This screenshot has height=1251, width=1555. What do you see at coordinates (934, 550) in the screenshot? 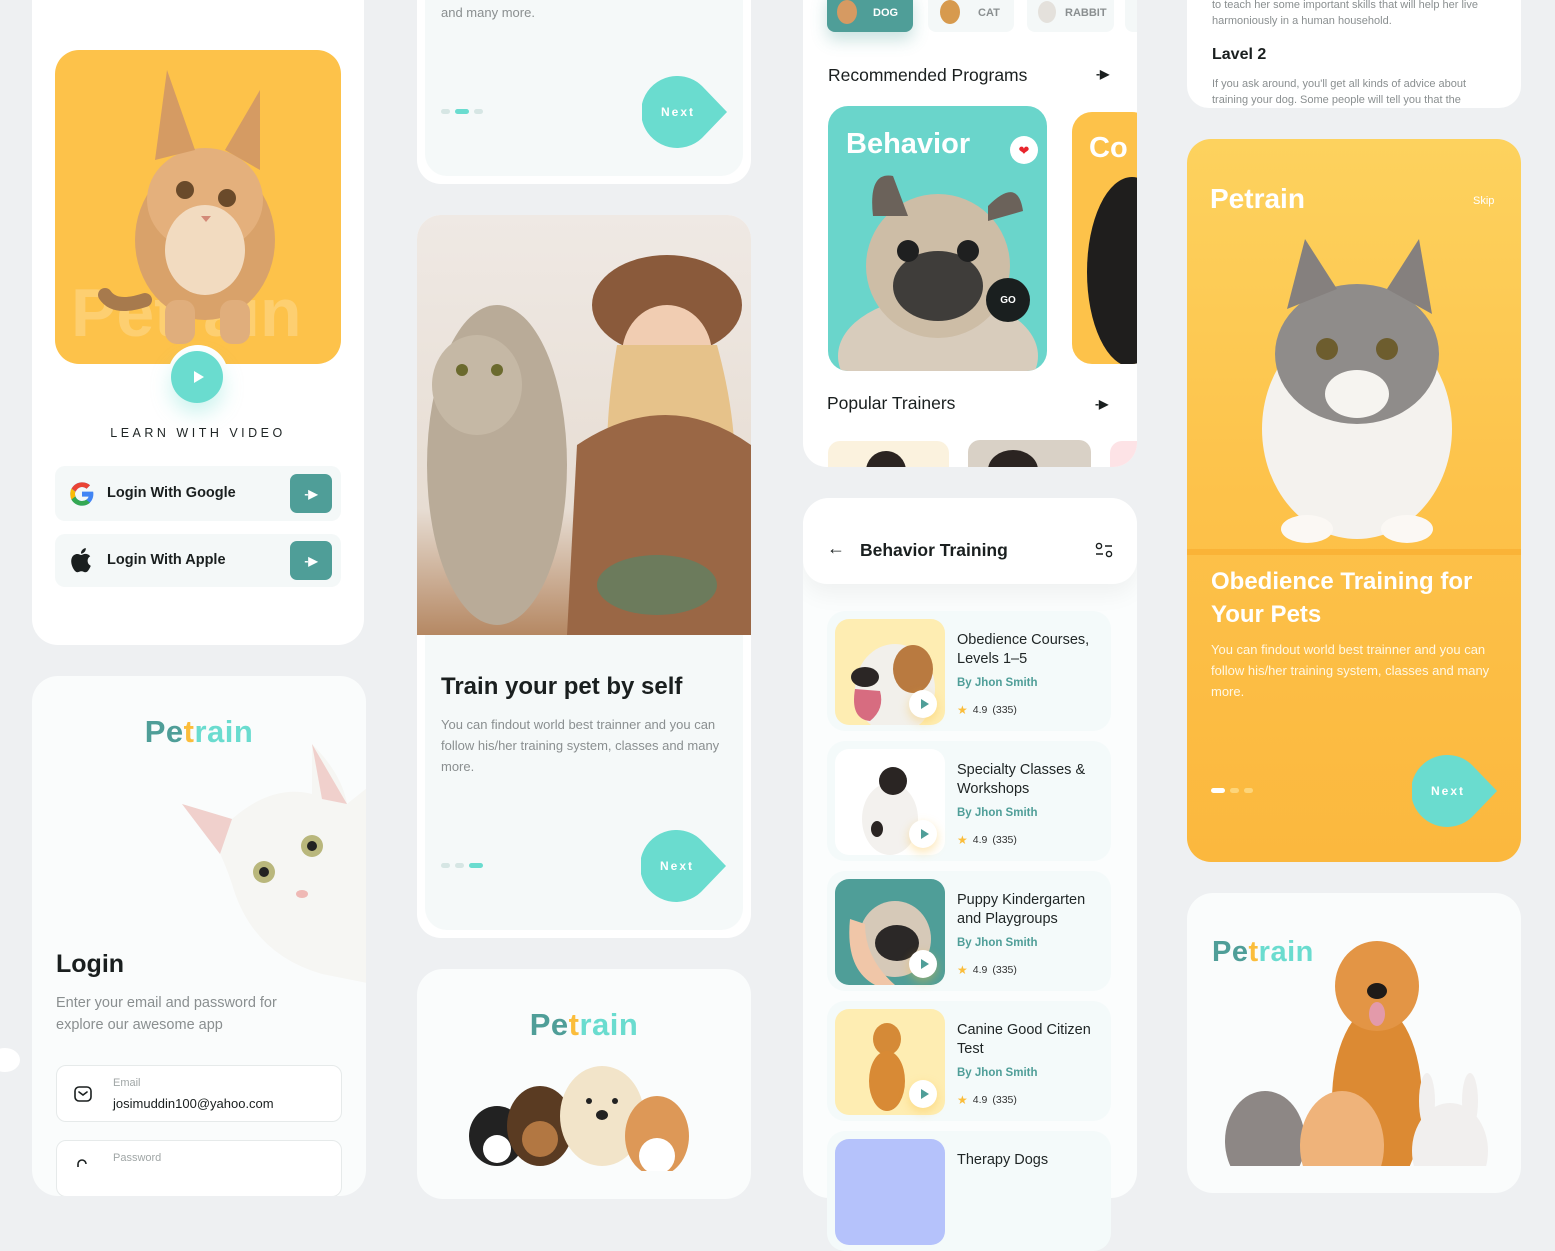
I see `screen-title: Behavior Training` at bounding box center [934, 550].